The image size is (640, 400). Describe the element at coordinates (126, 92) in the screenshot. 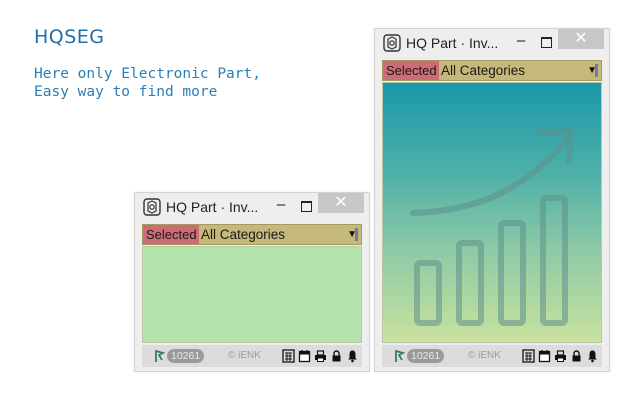

I see `tagline-line-2: Easy way to find more` at that location.